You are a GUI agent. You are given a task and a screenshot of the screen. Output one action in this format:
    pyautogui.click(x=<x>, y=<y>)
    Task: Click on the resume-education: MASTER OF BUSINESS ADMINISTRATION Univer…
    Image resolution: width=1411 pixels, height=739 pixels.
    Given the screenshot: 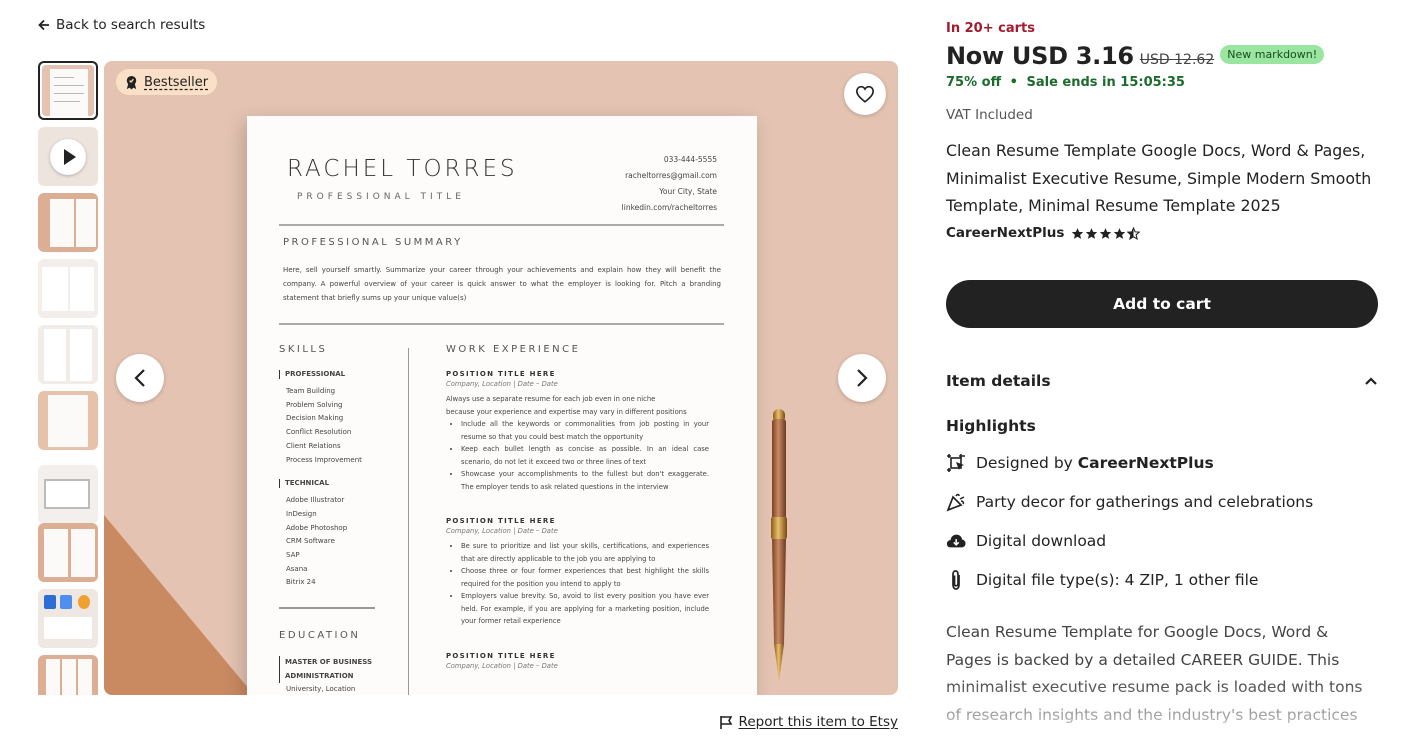 What is the action you would take?
    pyautogui.click(x=325, y=675)
    